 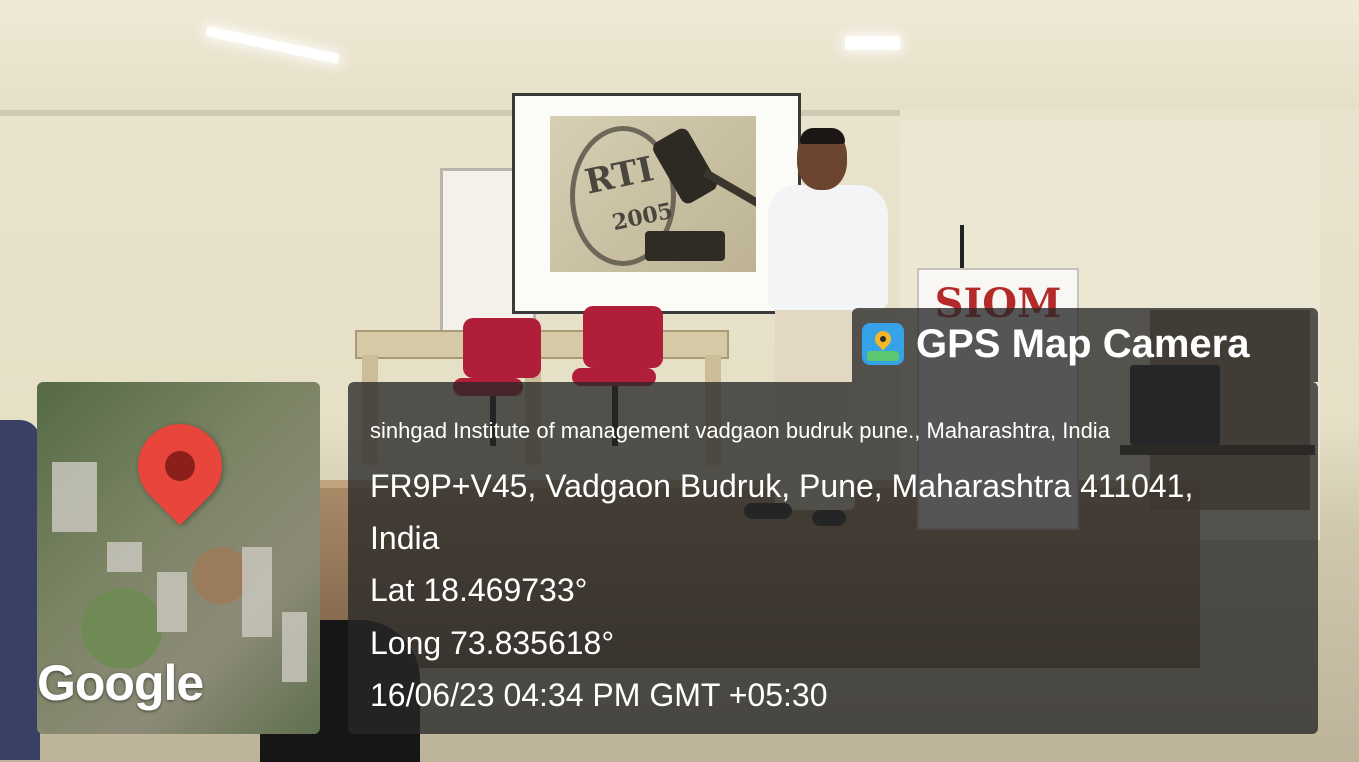 I want to click on microphone, so click(x=962, y=247).